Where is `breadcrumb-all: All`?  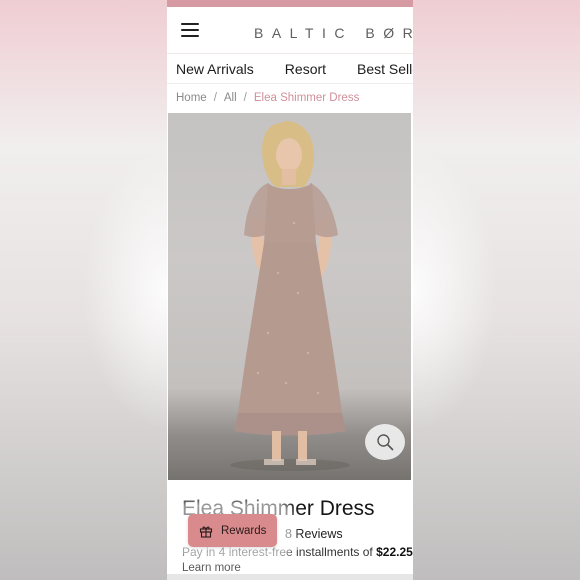
breadcrumb-all: All is located at coordinates (230, 98).